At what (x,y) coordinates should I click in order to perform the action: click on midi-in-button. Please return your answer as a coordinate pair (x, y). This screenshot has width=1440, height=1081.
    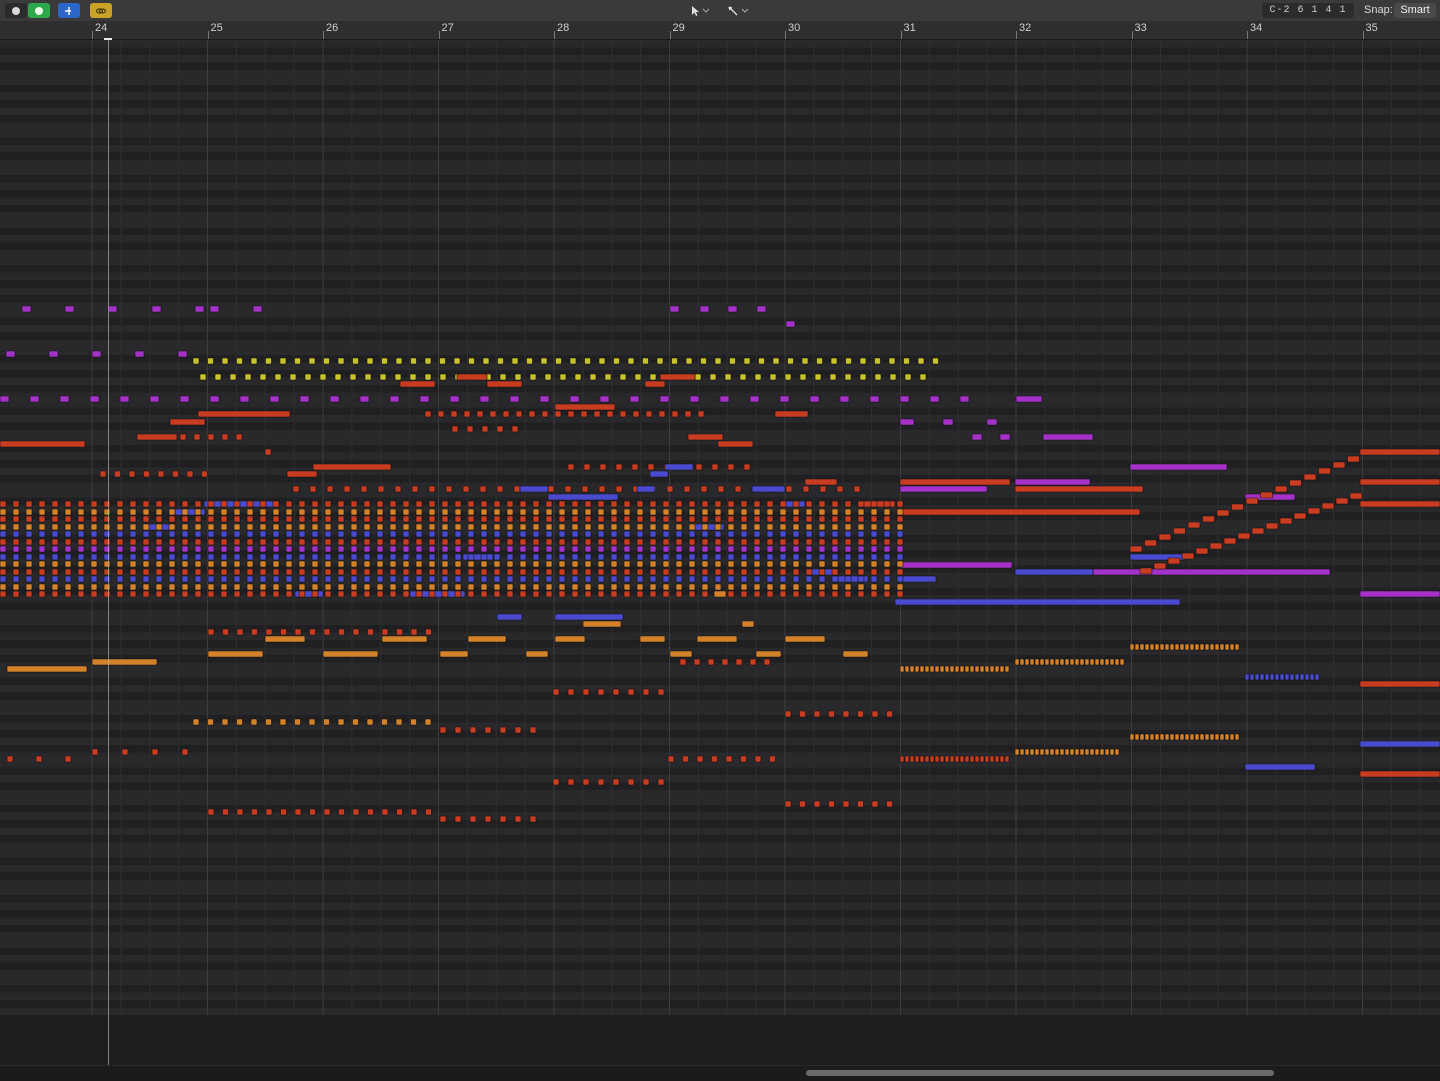
    Looking at the image, I should click on (16, 10).